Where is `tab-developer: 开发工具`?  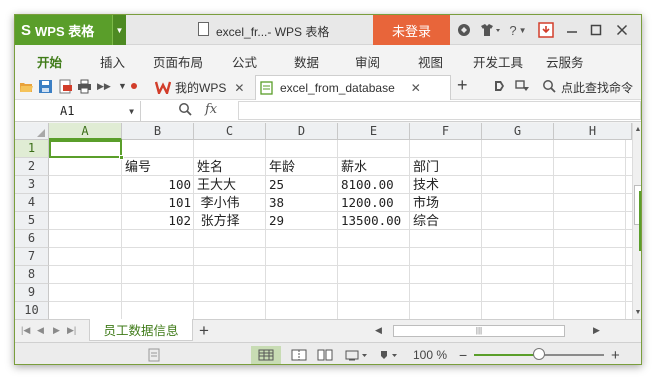
tab-developer: 开发工具 is located at coordinates (498, 61).